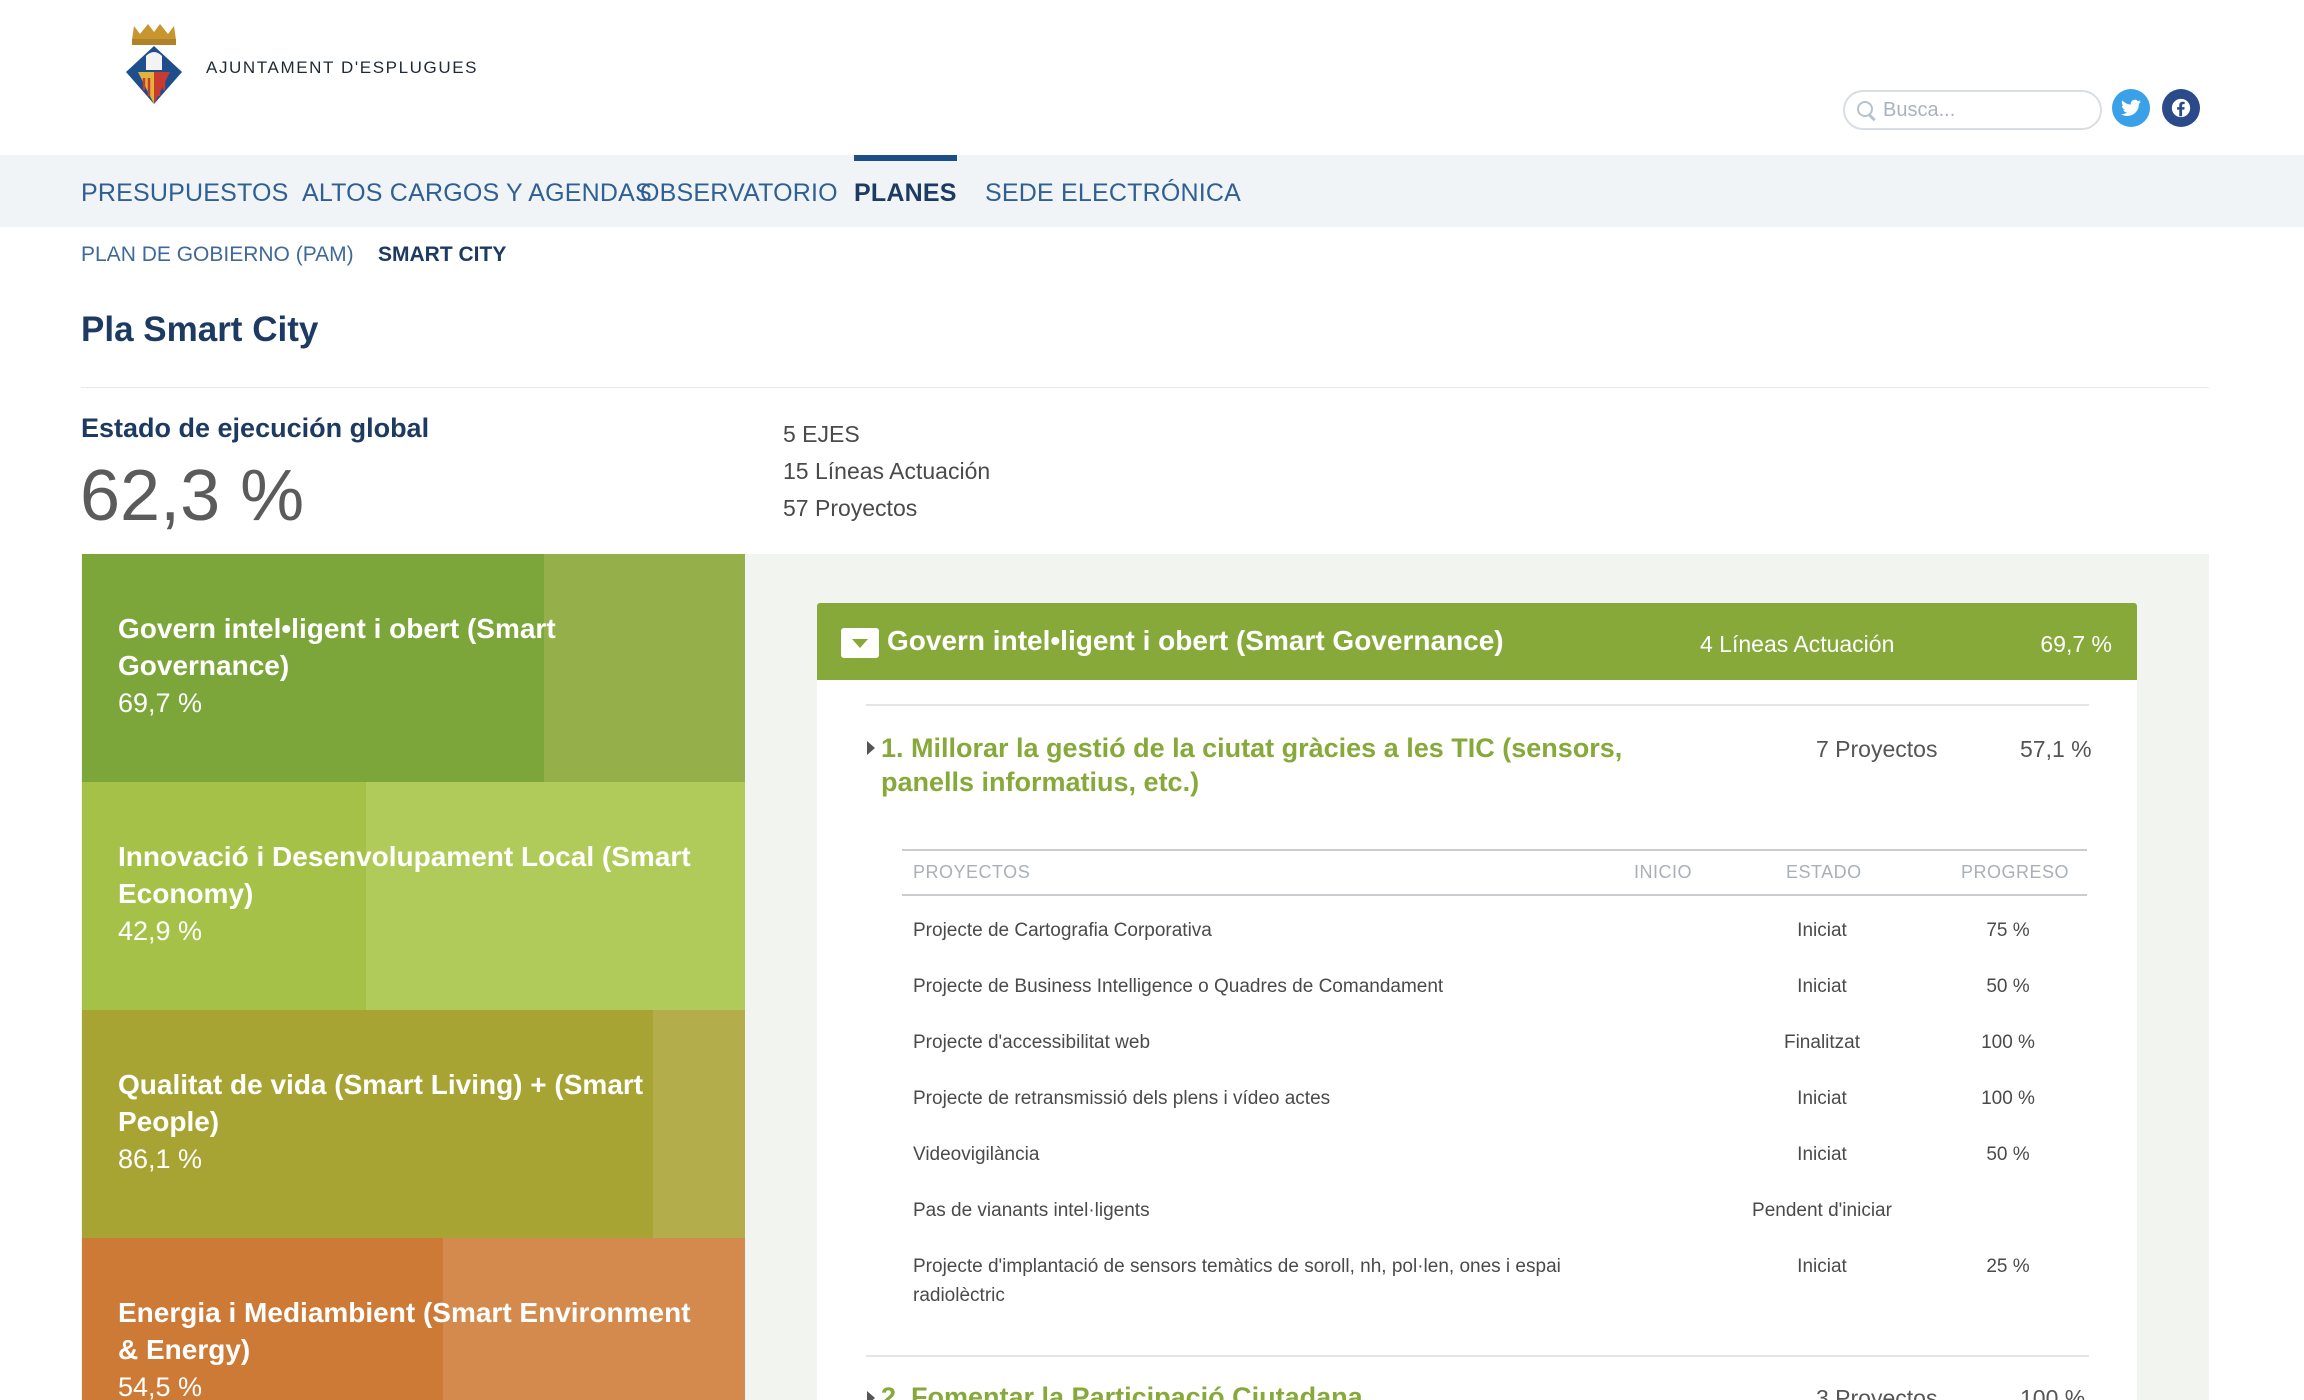 Image resolution: width=2304 pixels, height=1400 pixels. What do you see at coordinates (2008, 1266) in the screenshot?
I see `table-row-progress: 25 %` at bounding box center [2008, 1266].